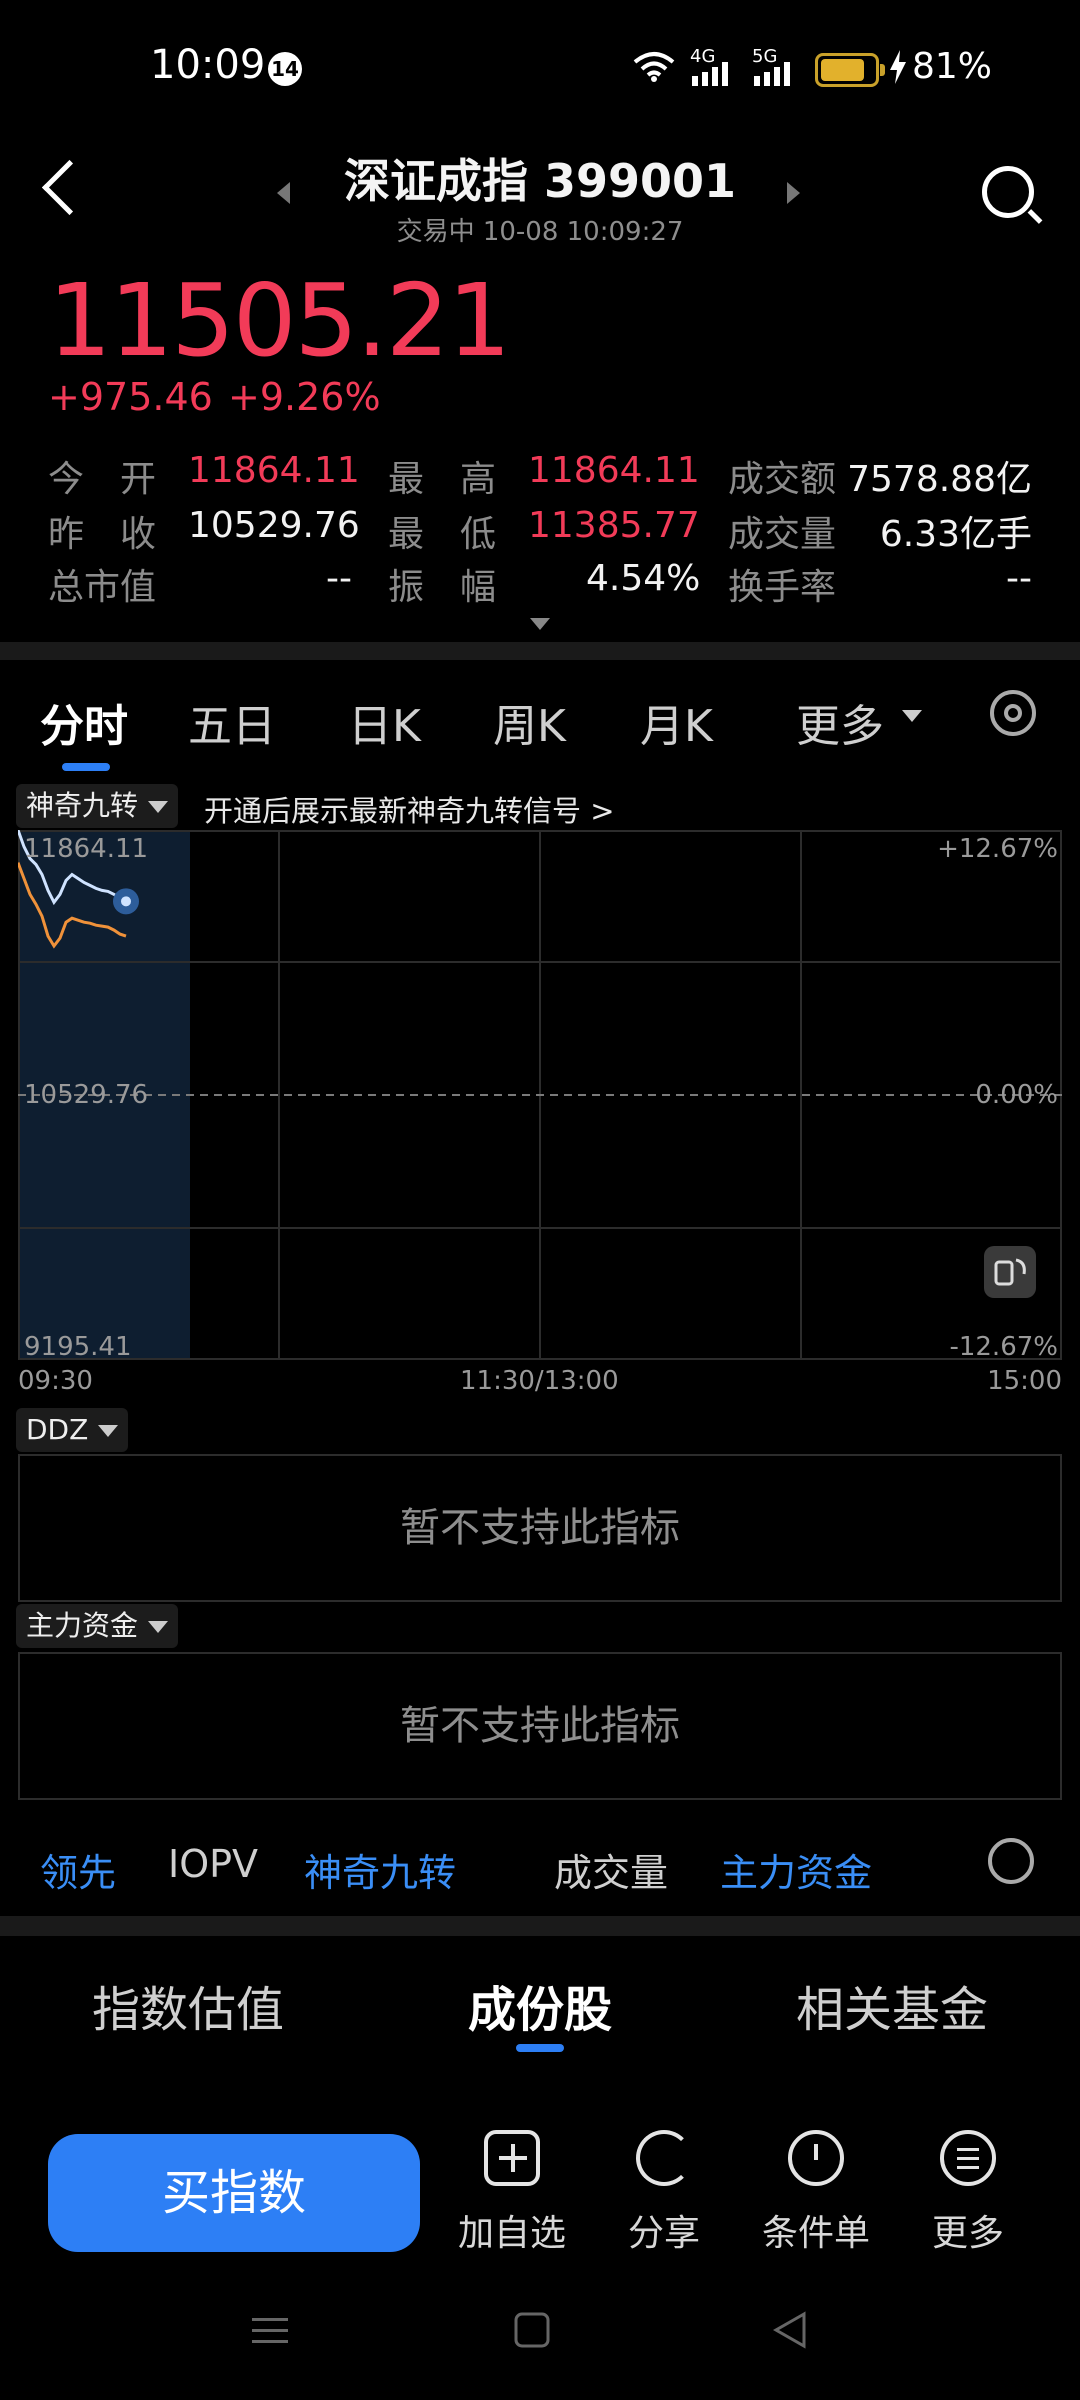  Describe the element at coordinates (955, 534) in the screenshot. I see `volume-value: 6.33亿手` at that location.